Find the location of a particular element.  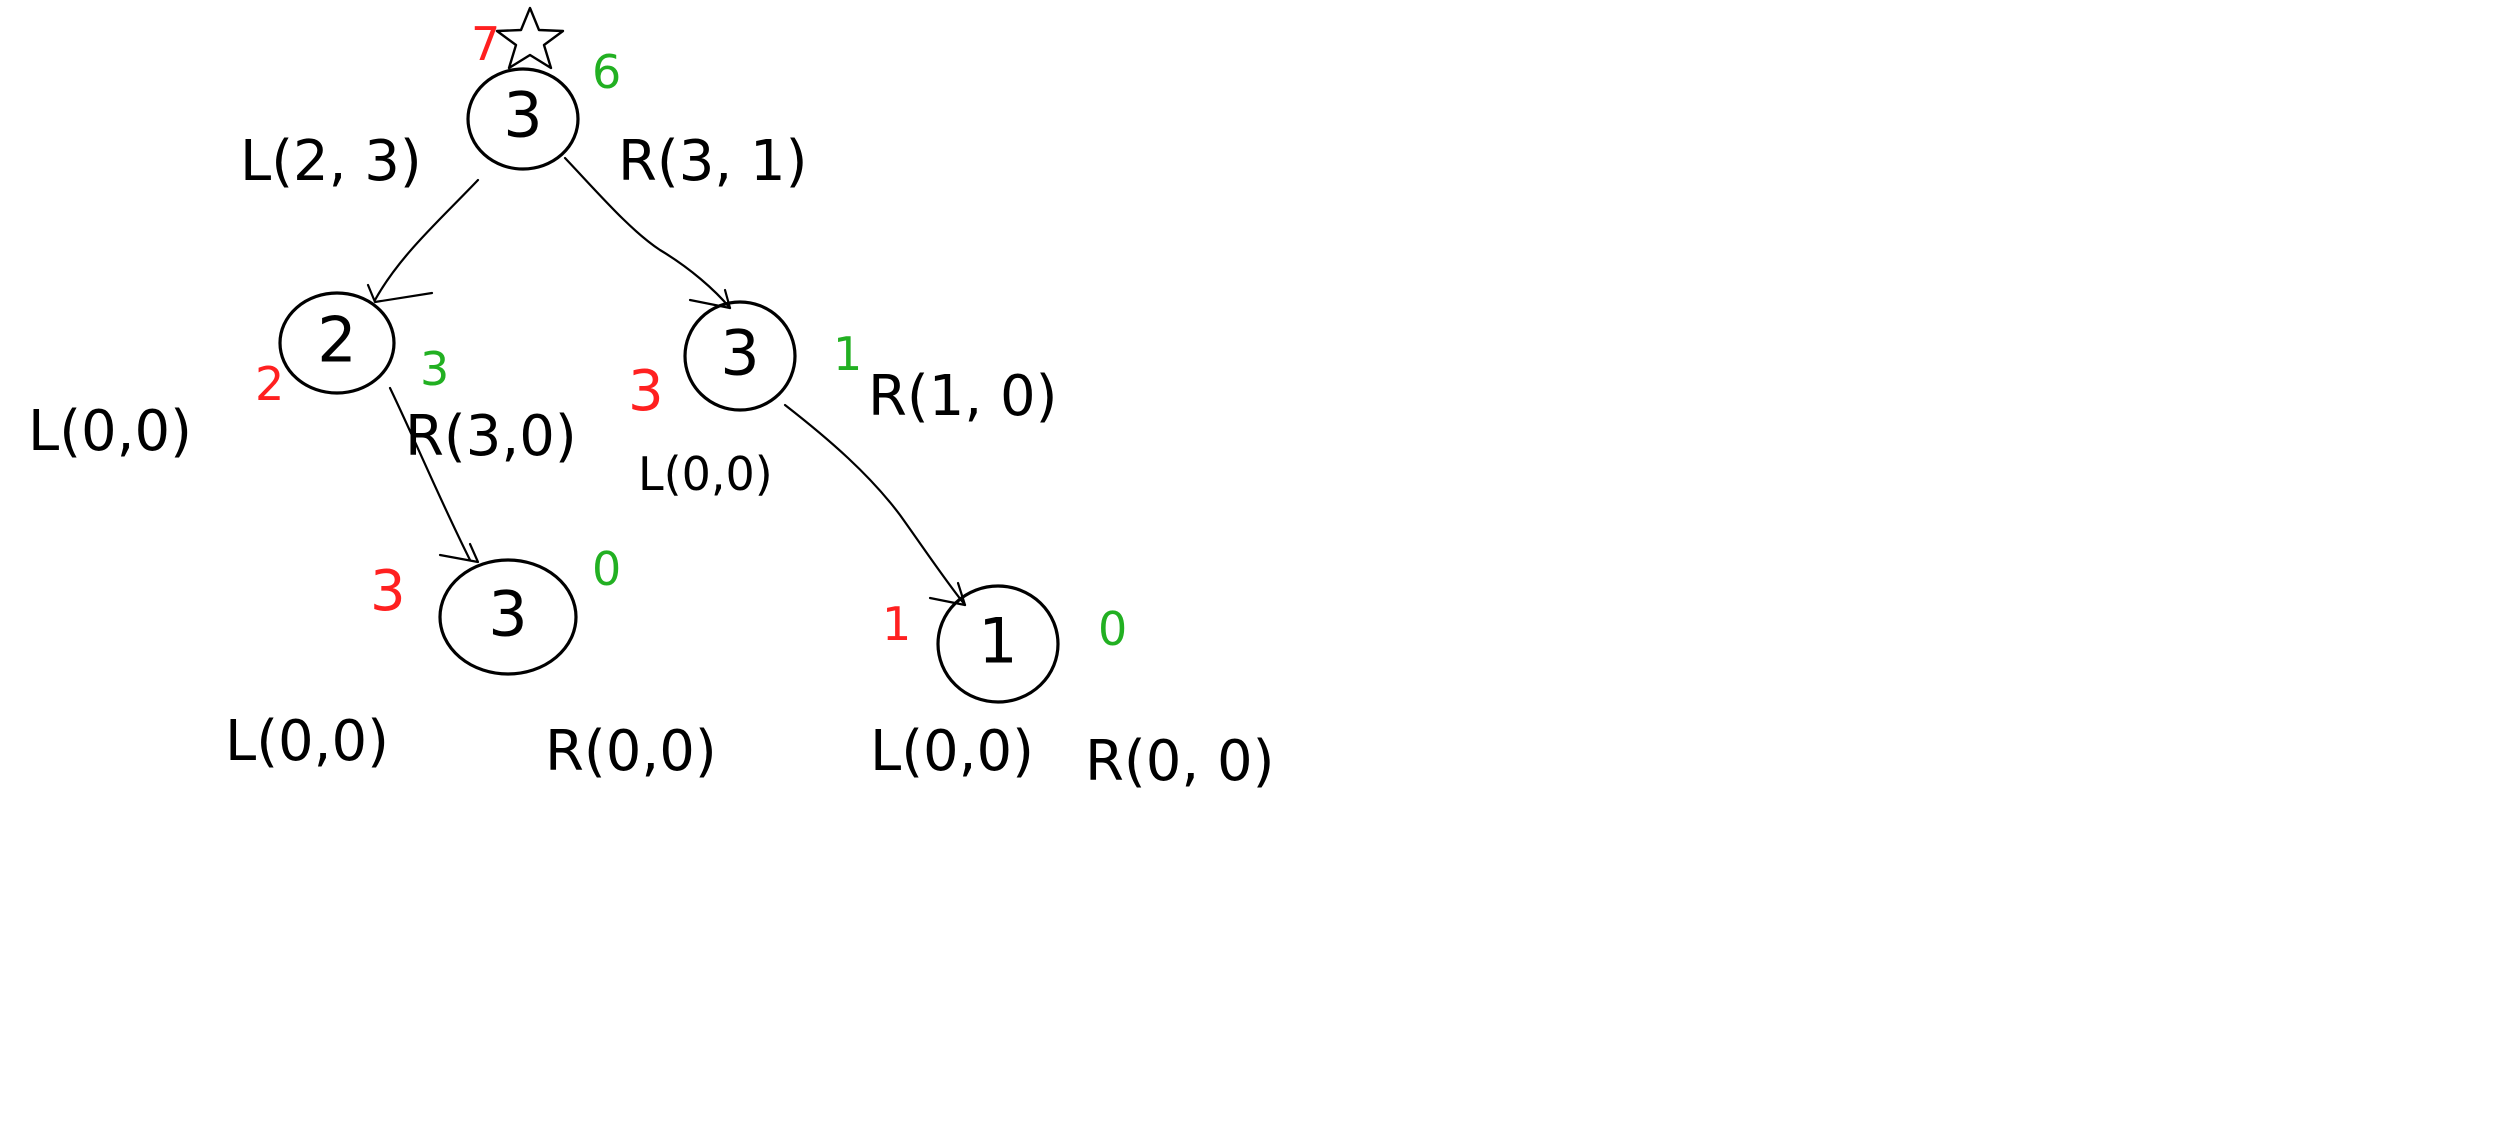

node-right-right: 1 1 0 L(0,0) R(0, 0) is located at coordinates (1072, 689).